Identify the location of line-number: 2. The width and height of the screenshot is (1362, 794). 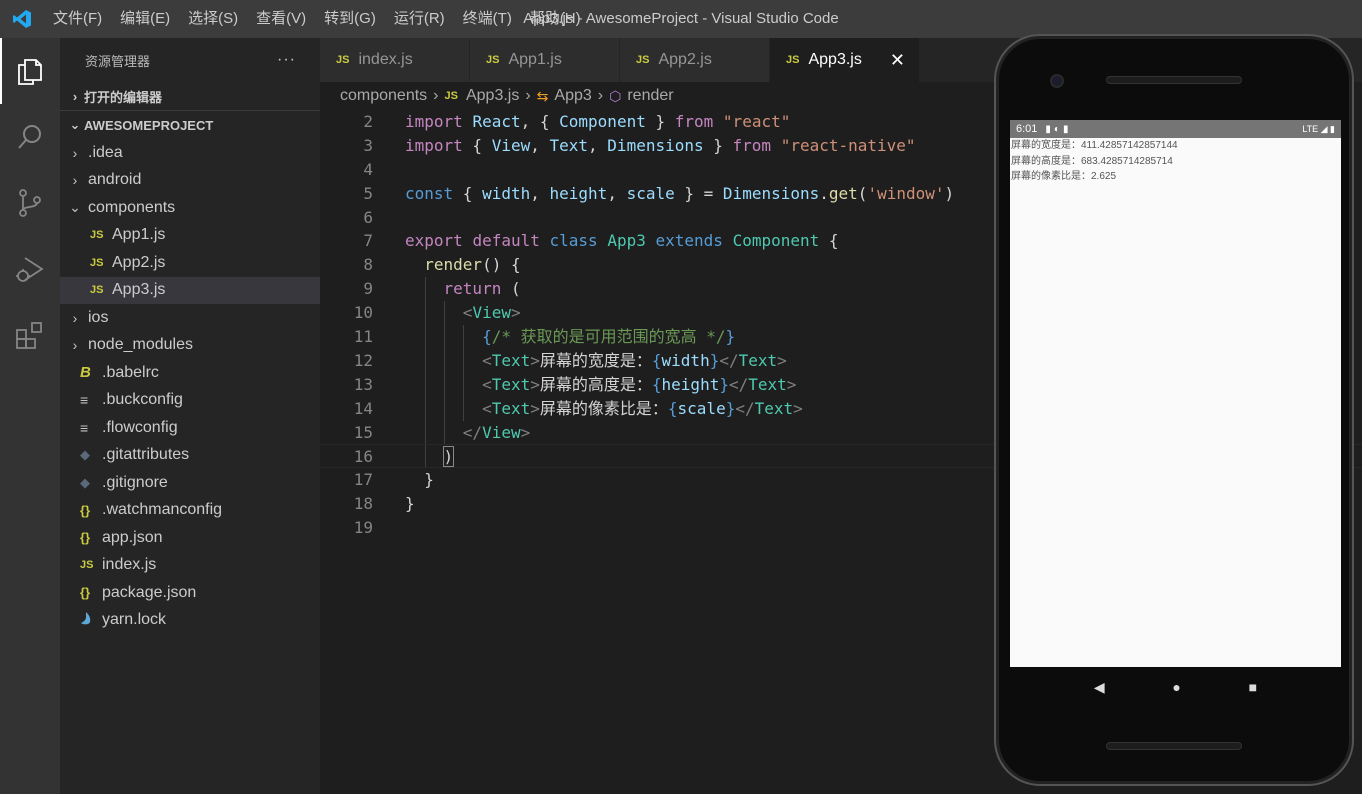
(368, 121).